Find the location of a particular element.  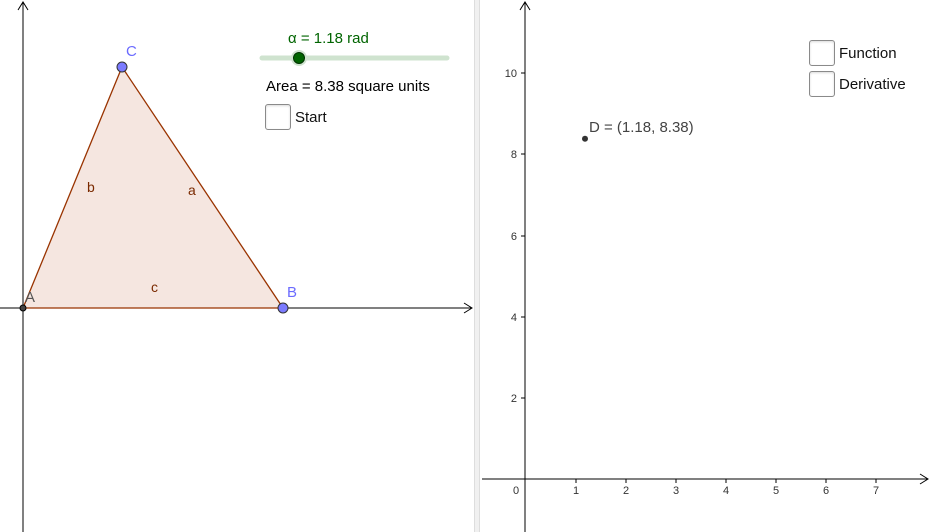

y-tick-label: 4 is located at coordinates (514, 318).